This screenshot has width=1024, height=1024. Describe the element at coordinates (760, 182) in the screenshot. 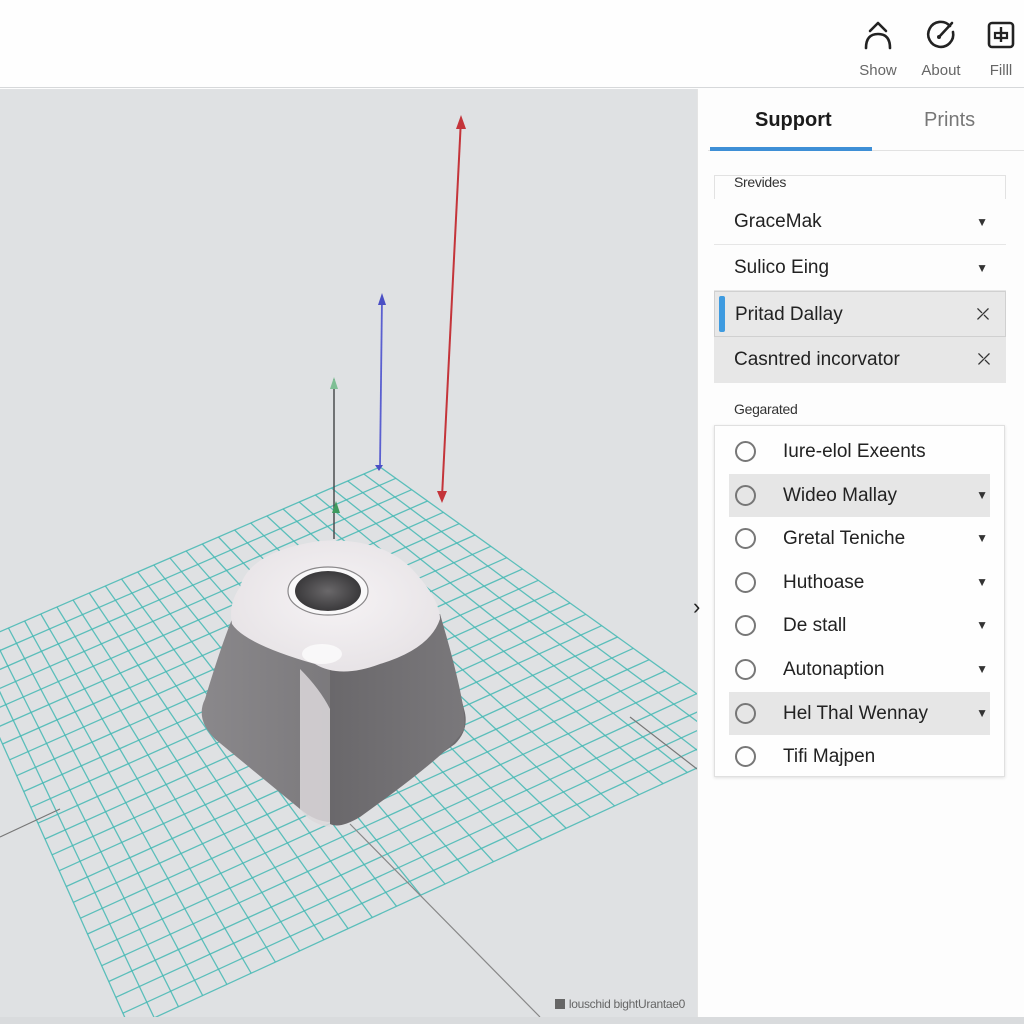

I see `services-group-label: Srevides` at that location.